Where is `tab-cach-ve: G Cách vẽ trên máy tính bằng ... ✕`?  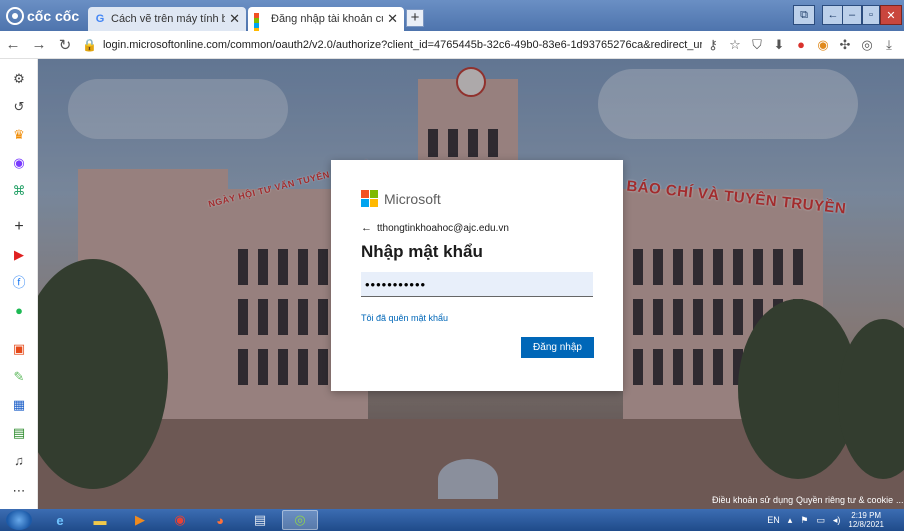 tab-cach-ve: G Cách vẽ trên máy tính bằng ... ✕ is located at coordinates (167, 19).